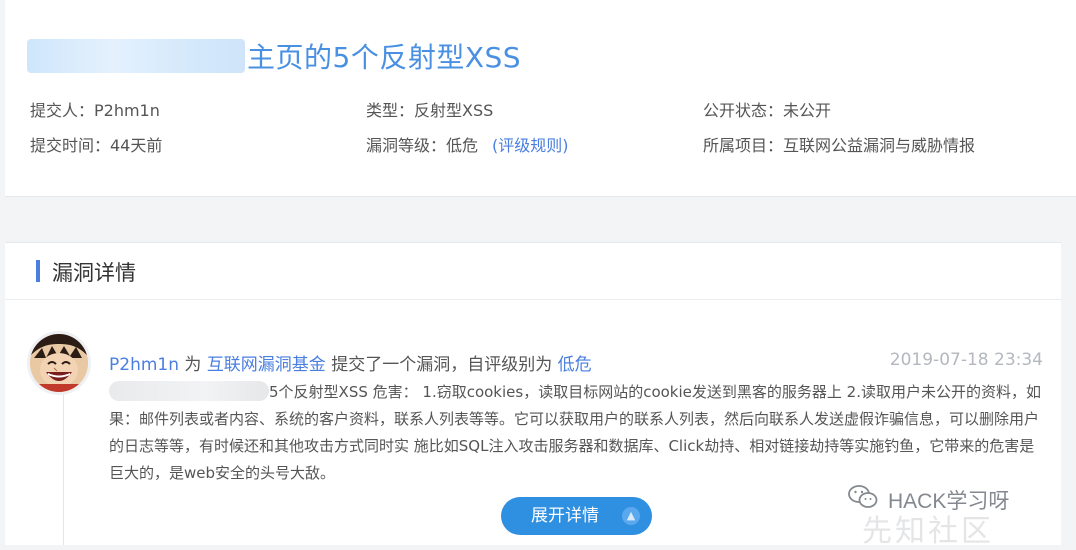 This screenshot has height=550, width=1076. Describe the element at coordinates (95, 110) in the screenshot. I see `submitter-field: 提交人：P2hm1n` at that location.